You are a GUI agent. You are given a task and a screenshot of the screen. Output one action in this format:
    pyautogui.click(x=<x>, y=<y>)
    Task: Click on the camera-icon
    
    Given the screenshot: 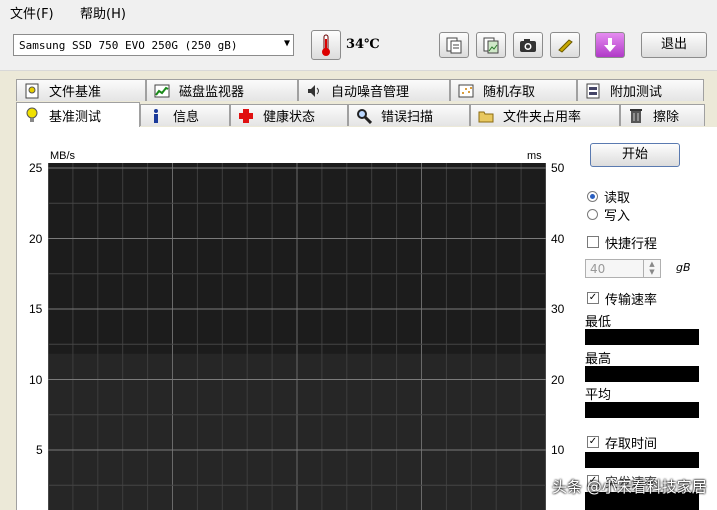 What is the action you would take?
    pyautogui.click(x=528, y=45)
    